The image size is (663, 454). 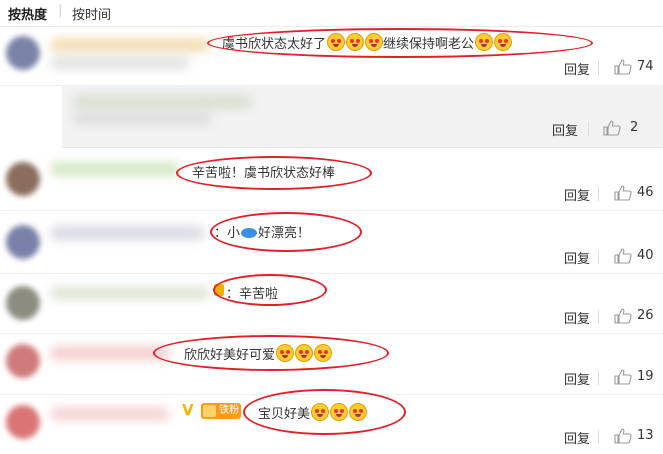 What do you see at coordinates (221, 411) in the screenshot?
I see `fan-badge-icon: 铁粉` at bounding box center [221, 411].